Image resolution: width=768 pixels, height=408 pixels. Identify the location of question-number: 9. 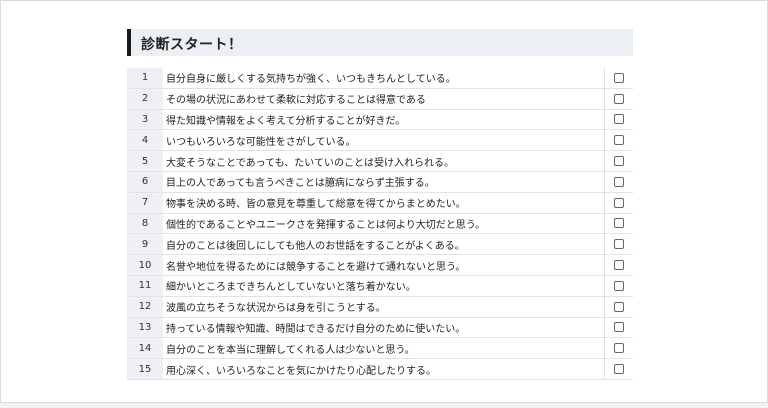
(145, 244).